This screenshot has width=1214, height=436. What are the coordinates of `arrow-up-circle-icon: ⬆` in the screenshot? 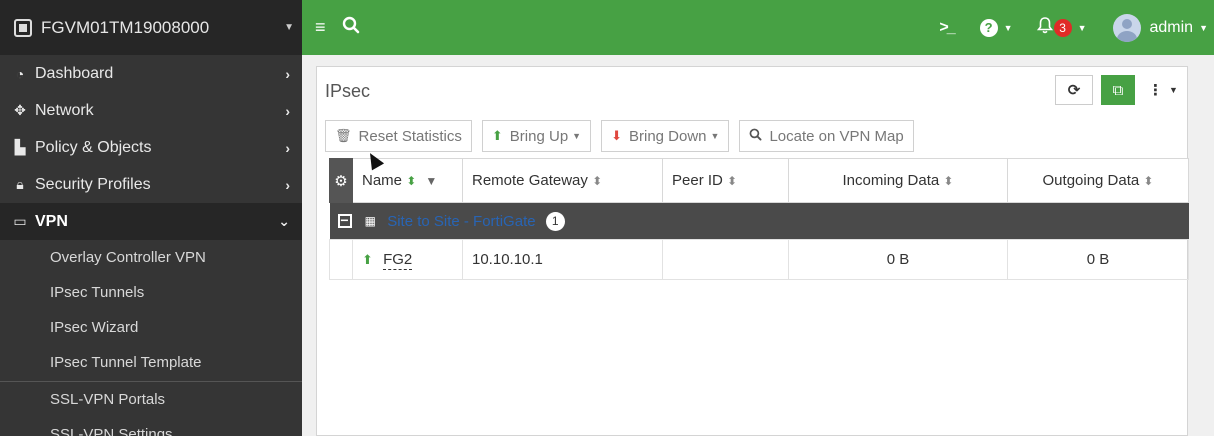 It's located at (497, 135).